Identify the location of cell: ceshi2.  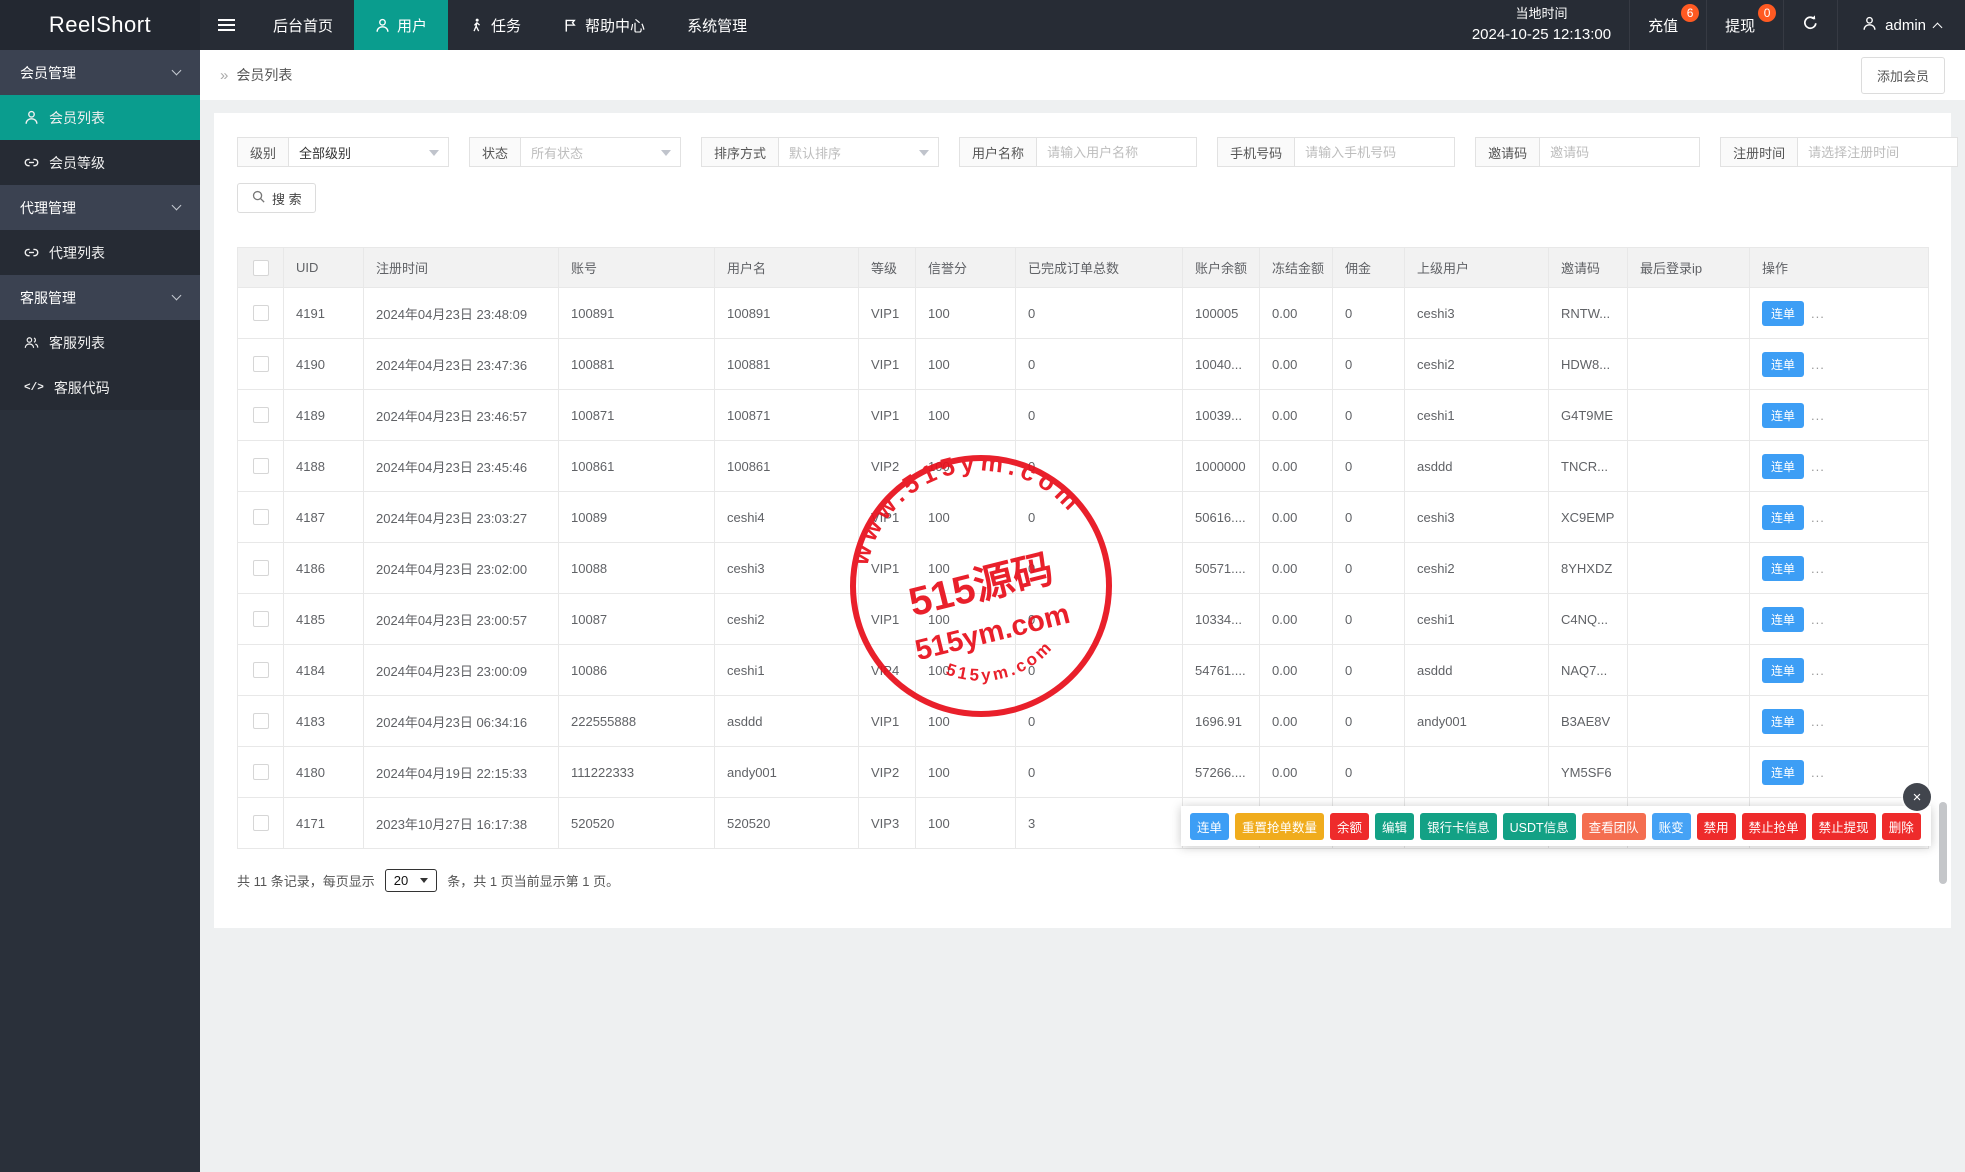
(786, 619).